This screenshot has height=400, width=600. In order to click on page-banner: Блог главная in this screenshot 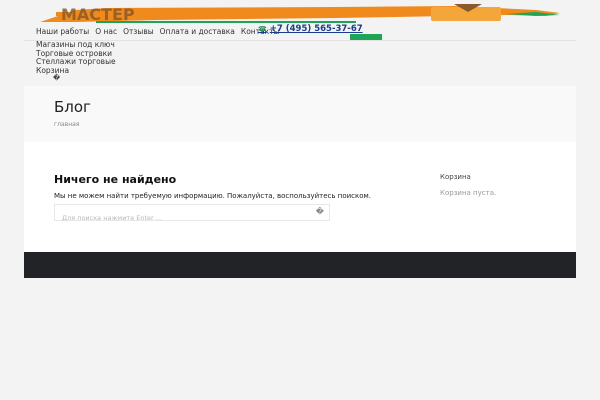, I will do `click(300, 114)`.